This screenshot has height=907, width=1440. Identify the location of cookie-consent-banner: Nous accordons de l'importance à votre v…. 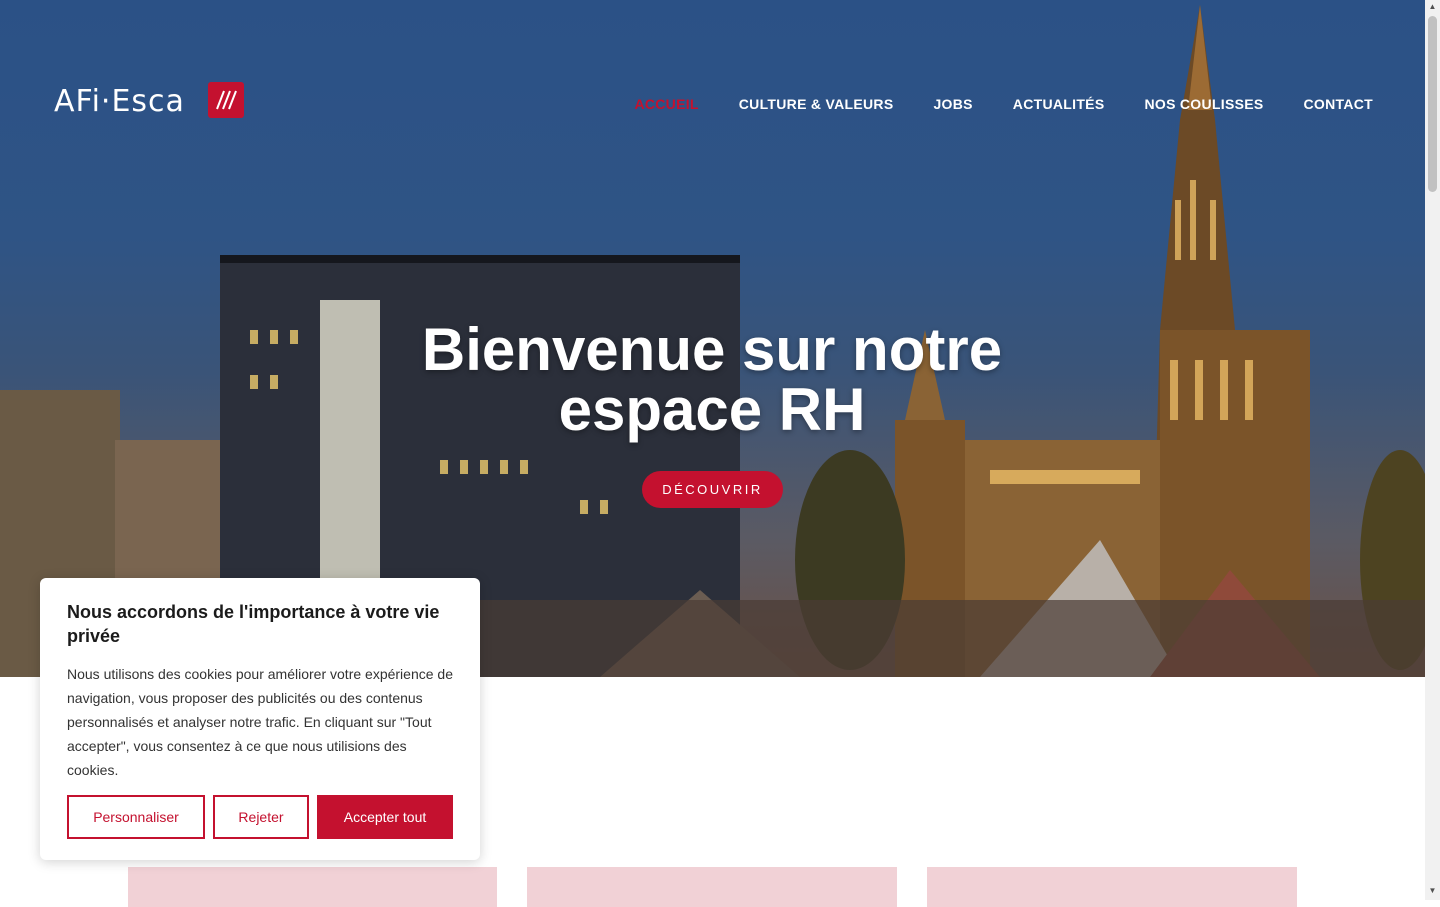
(260, 719).